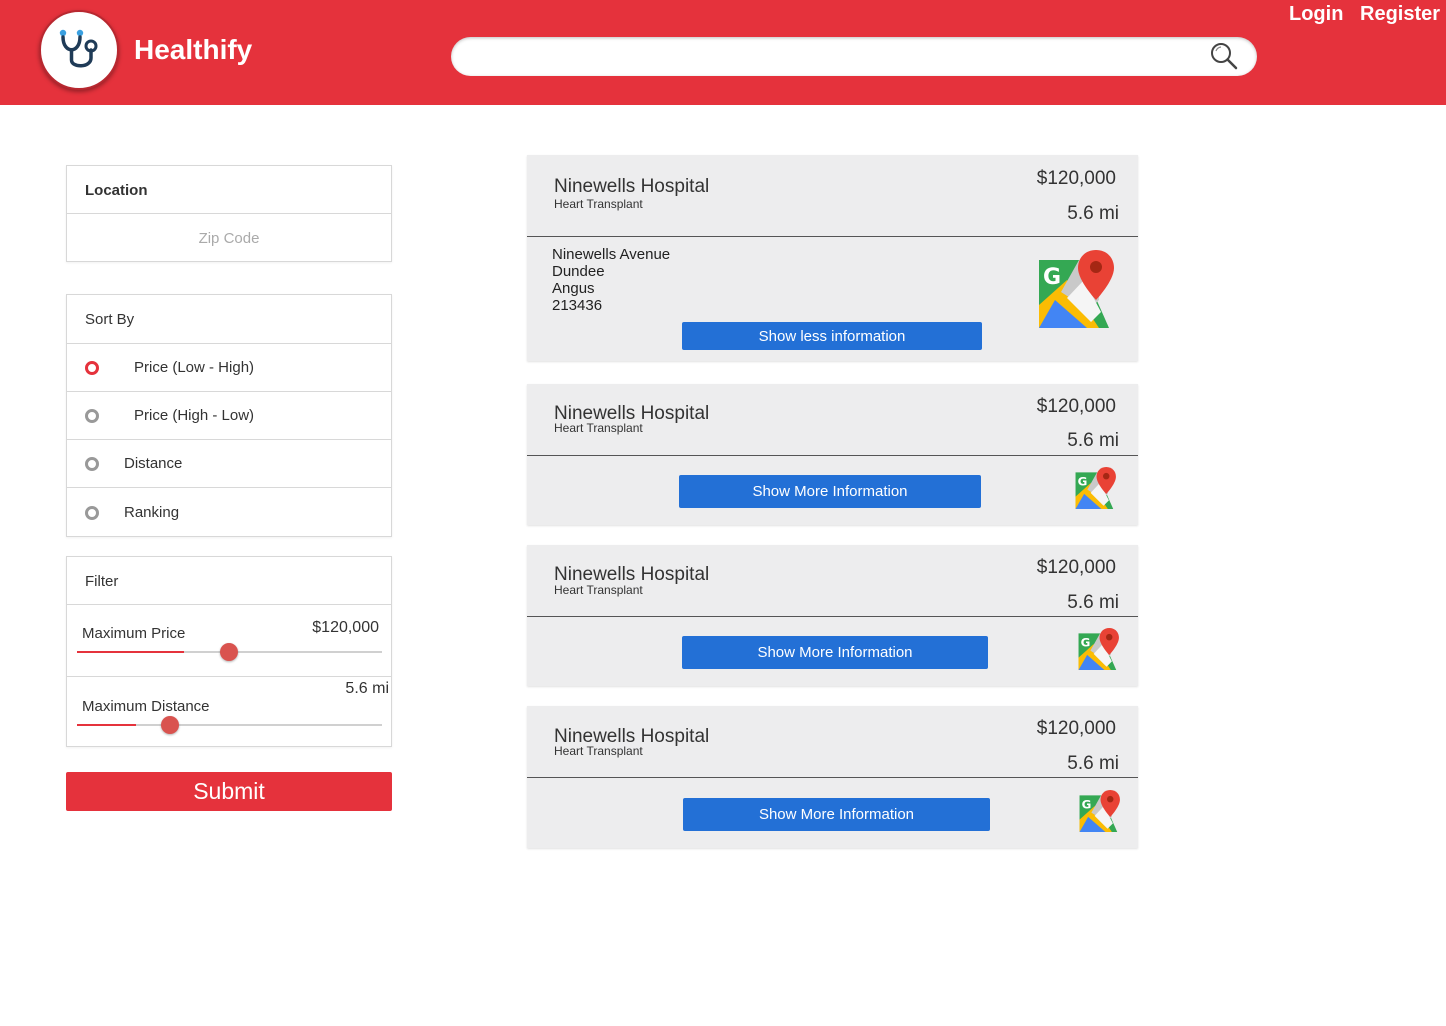 The image size is (1446, 1026). What do you see at coordinates (611, 280) in the screenshot?
I see `hospital-address: Ninewells Avenue Dundee Angus 213436` at bounding box center [611, 280].